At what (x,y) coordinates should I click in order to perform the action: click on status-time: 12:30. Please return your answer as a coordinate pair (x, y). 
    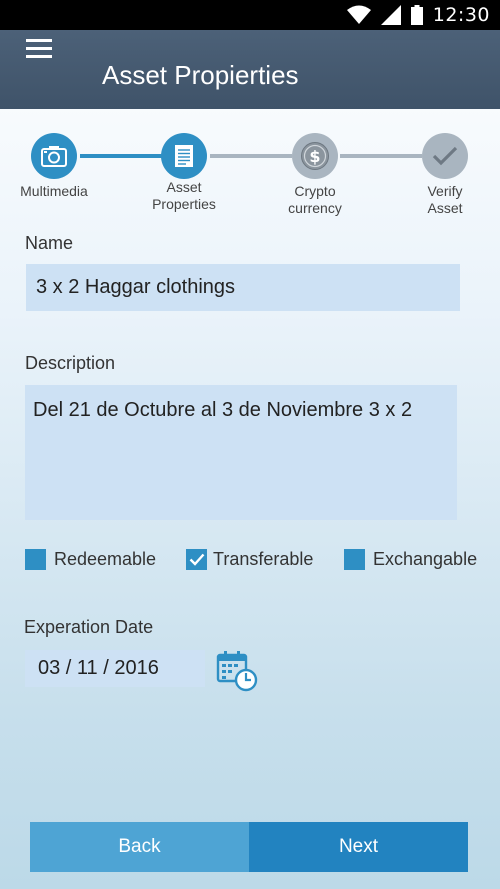
    Looking at the image, I should click on (461, 15).